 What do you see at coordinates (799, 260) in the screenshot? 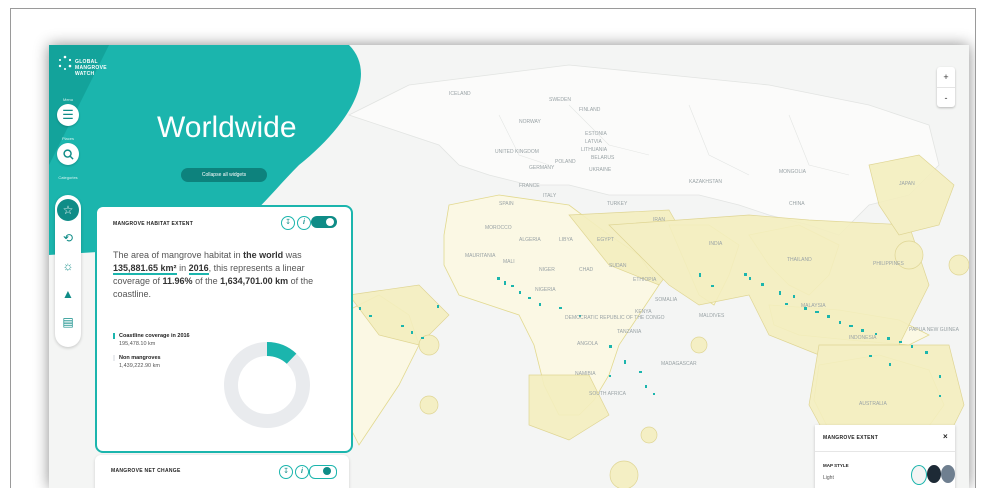
I see `svg-text: THAILAND` at bounding box center [799, 260].